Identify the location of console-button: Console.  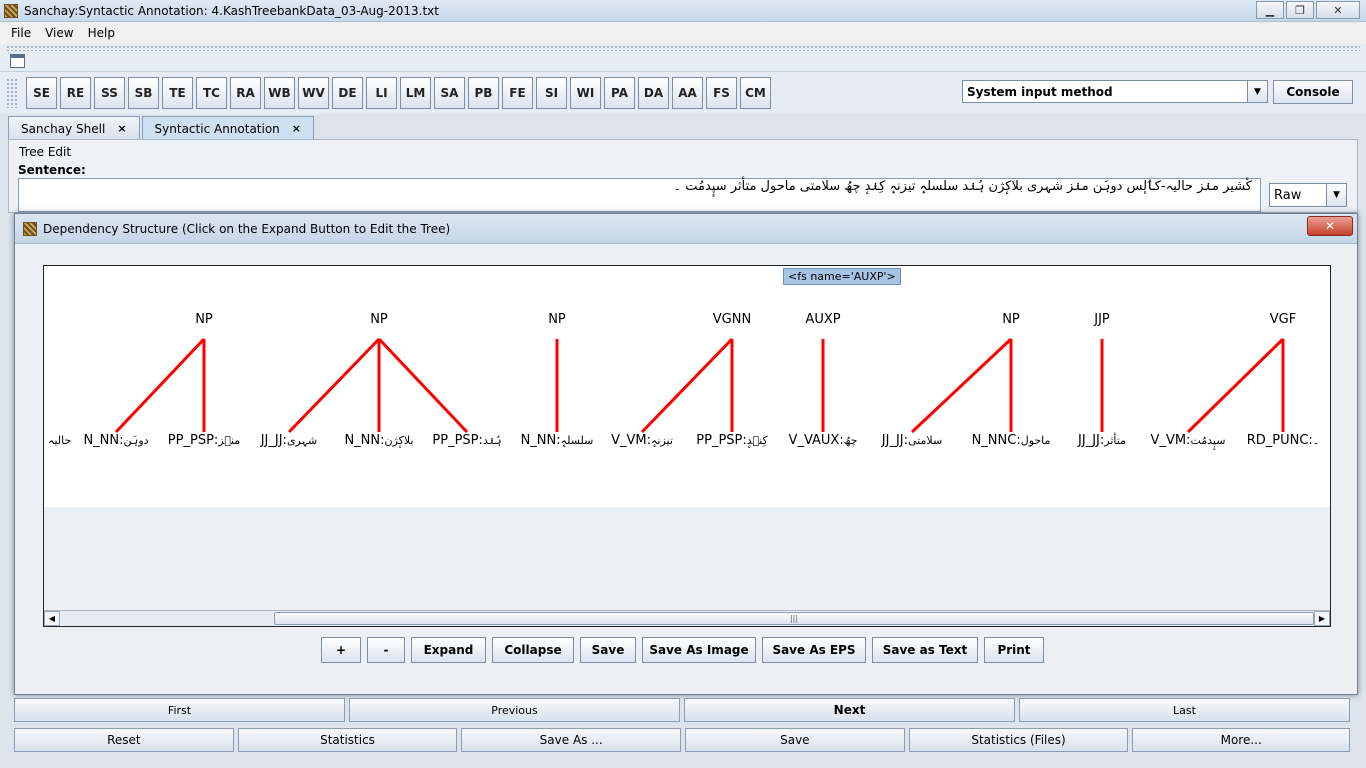
(1313, 92).